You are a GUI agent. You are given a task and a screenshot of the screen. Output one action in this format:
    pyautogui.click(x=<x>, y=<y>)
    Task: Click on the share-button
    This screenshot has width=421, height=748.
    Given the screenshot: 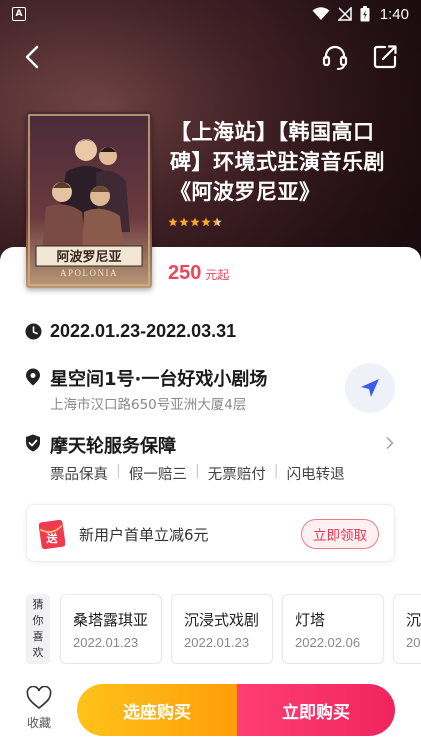 What is the action you would take?
    pyautogui.click(x=385, y=57)
    